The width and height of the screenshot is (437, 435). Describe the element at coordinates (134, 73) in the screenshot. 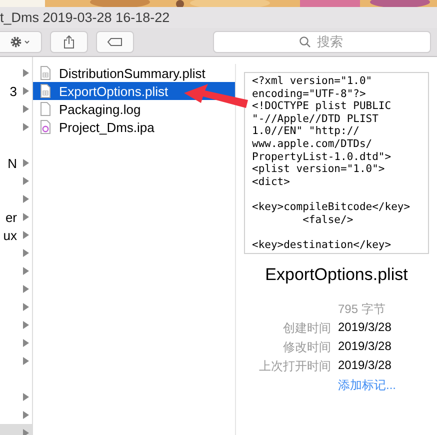

I see `file-row: DistributionSummary.plist` at that location.